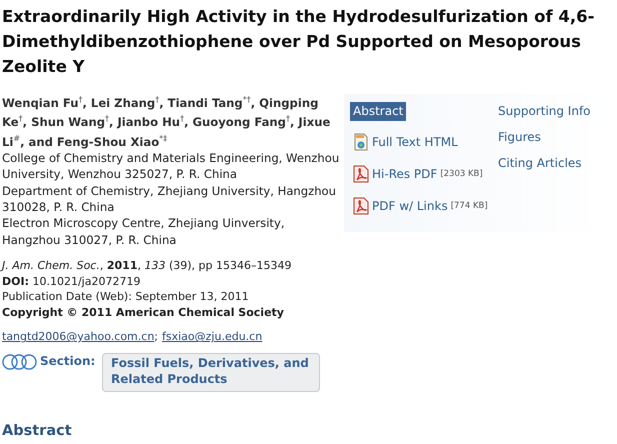 The image size is (617, 444). What do you see at coordinates (126, 297) in the screenshot?
I see `publication-date: Publication Date (Web): September 13, 2011` at bounding box center [126, 297].